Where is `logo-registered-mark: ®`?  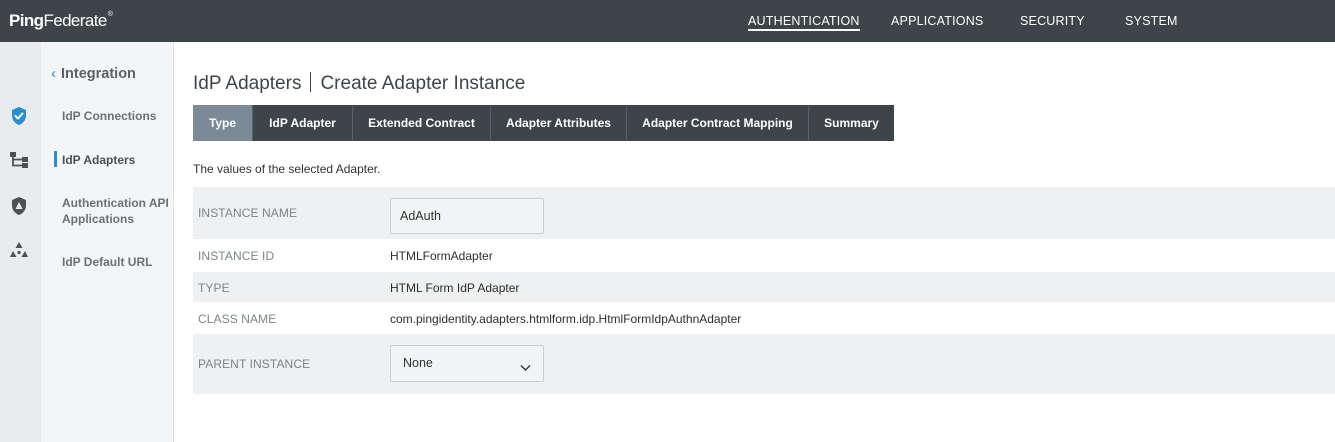
logo-registered-mark: ® is located at coordinates (110, 14).